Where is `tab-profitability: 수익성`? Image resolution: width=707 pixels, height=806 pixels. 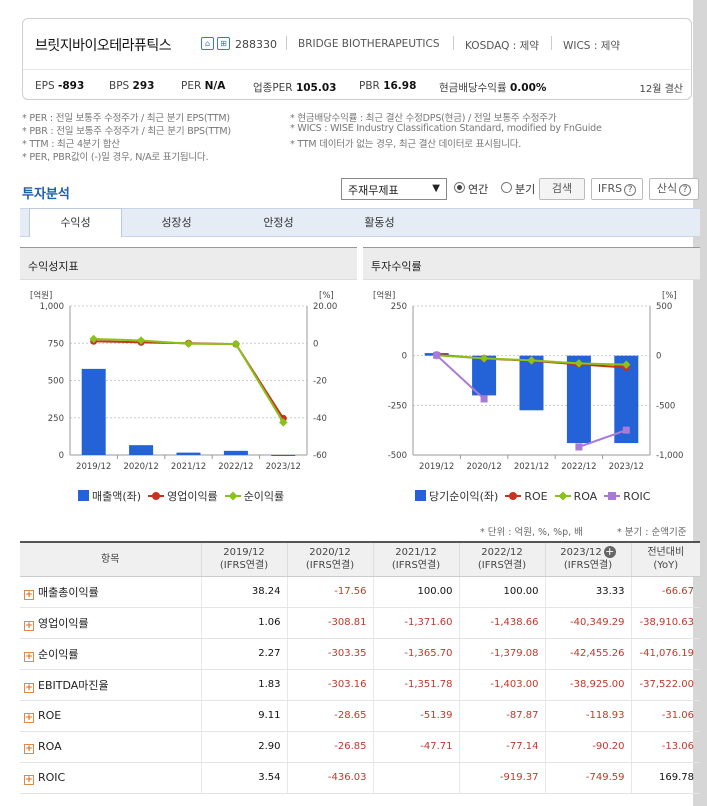
tab-profitability: 수익성 is located at coordinates (75, 222).